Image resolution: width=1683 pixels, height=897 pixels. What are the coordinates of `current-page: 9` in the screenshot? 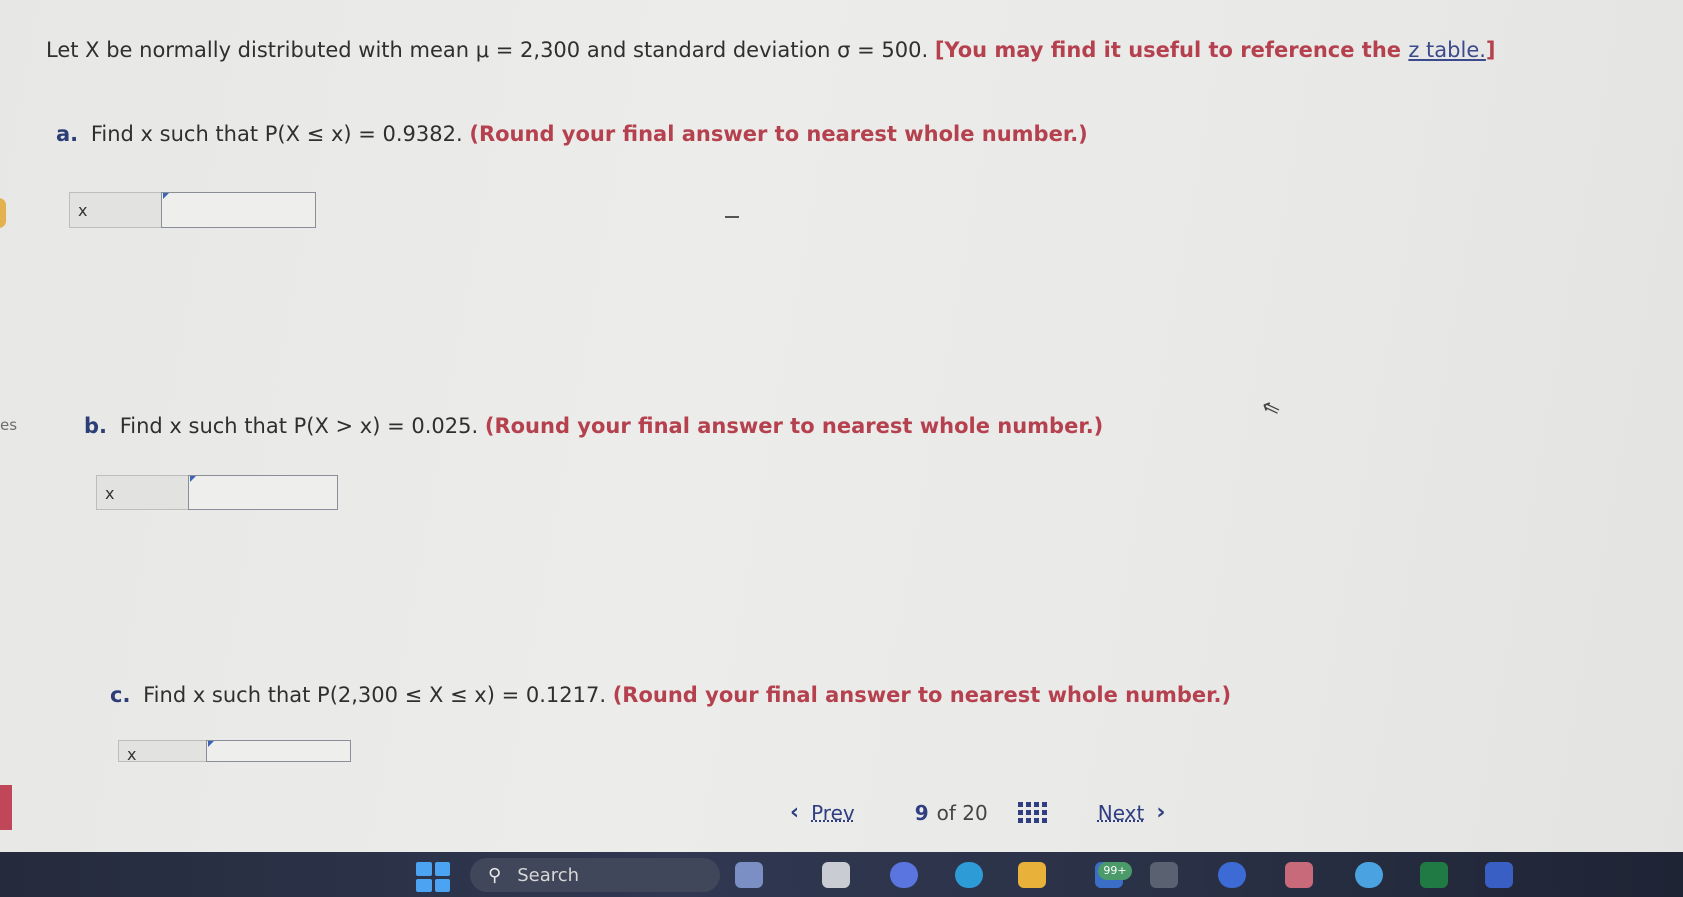 It's located at (921, 812).